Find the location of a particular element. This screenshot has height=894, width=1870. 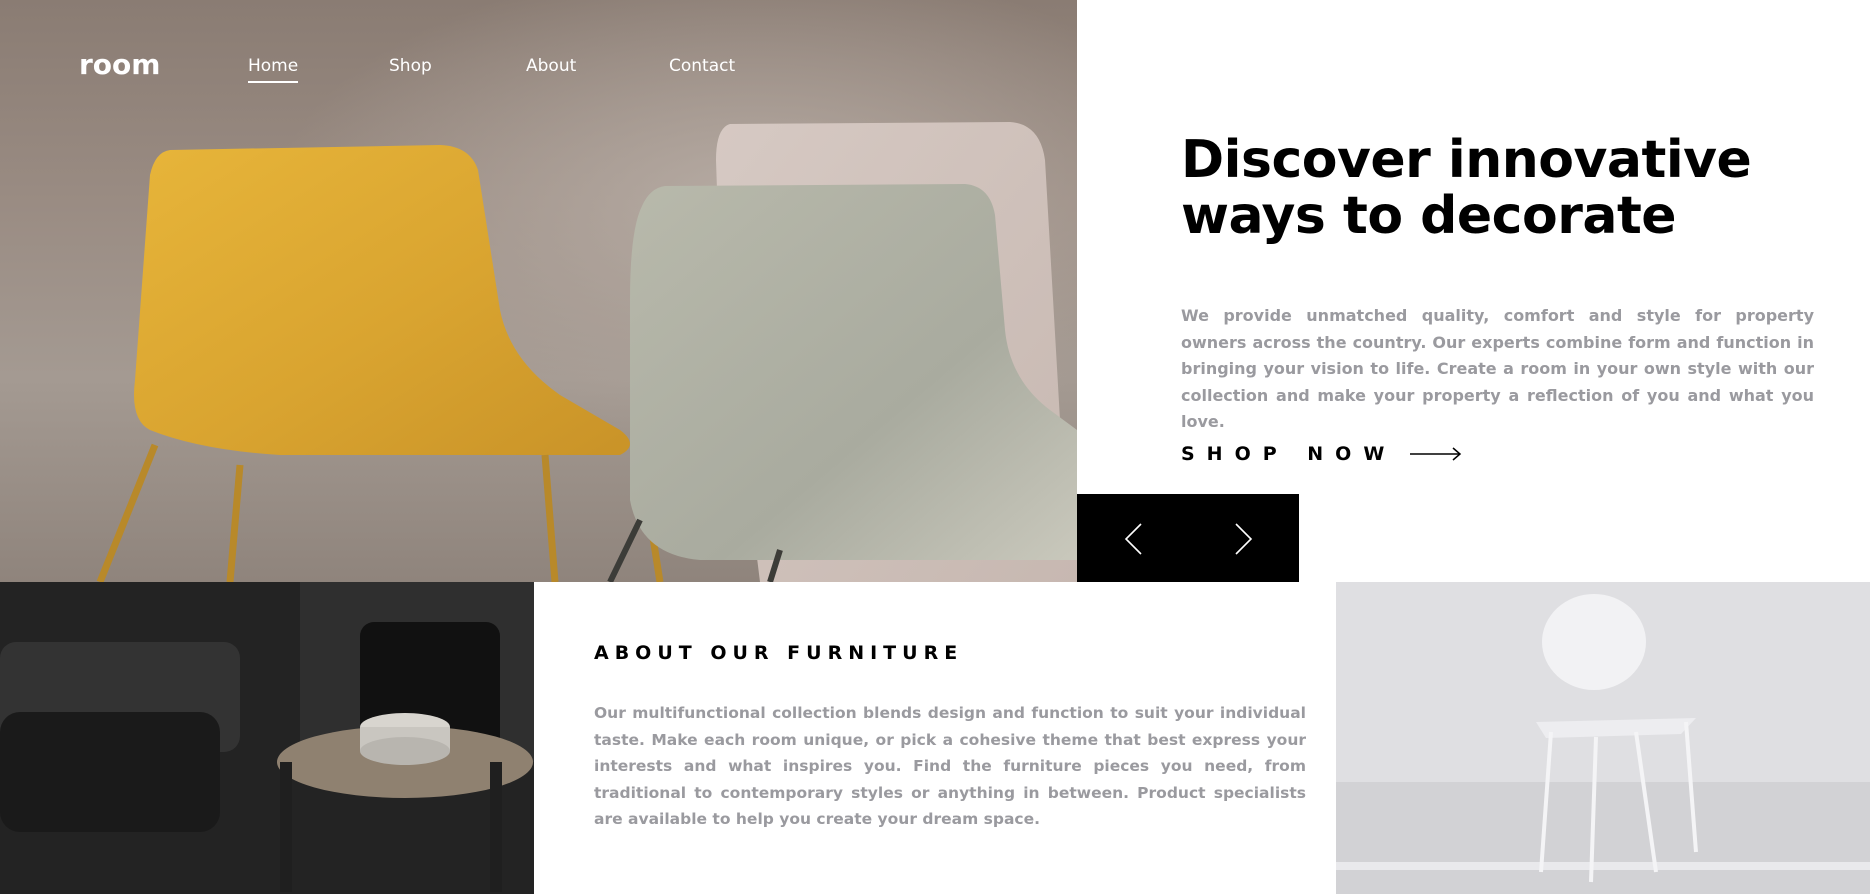

yellow-chair-shape is located at coordinates (382, 300).